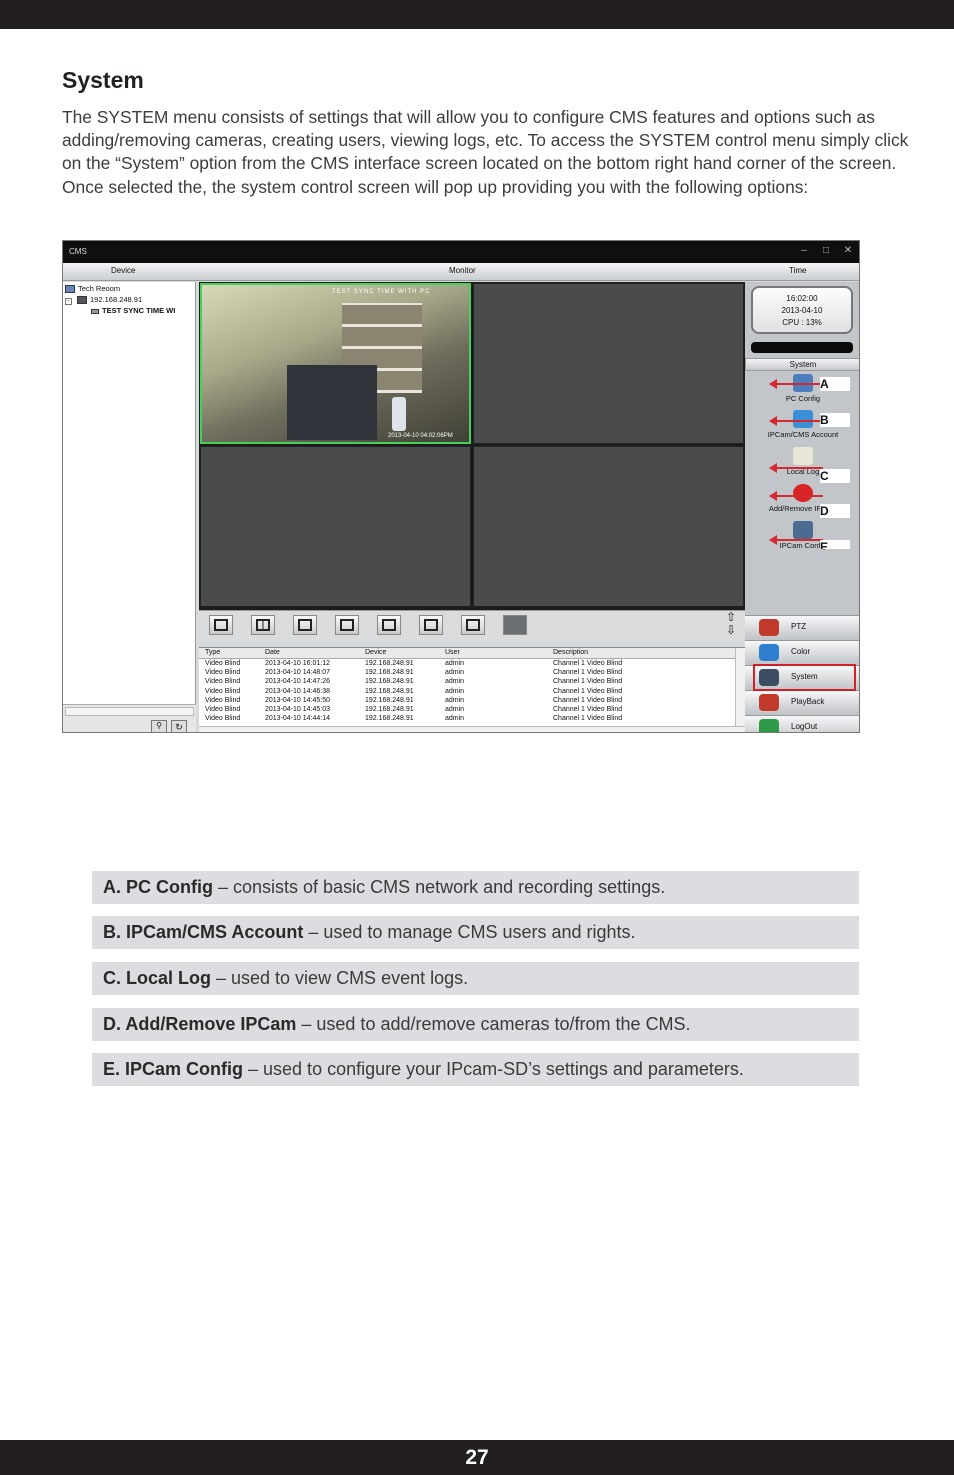 This screenshot has height=1475, width=954. Describe the element at coordinates (452, 652) in the screenshot. I see `log-col-user: User` at that location.